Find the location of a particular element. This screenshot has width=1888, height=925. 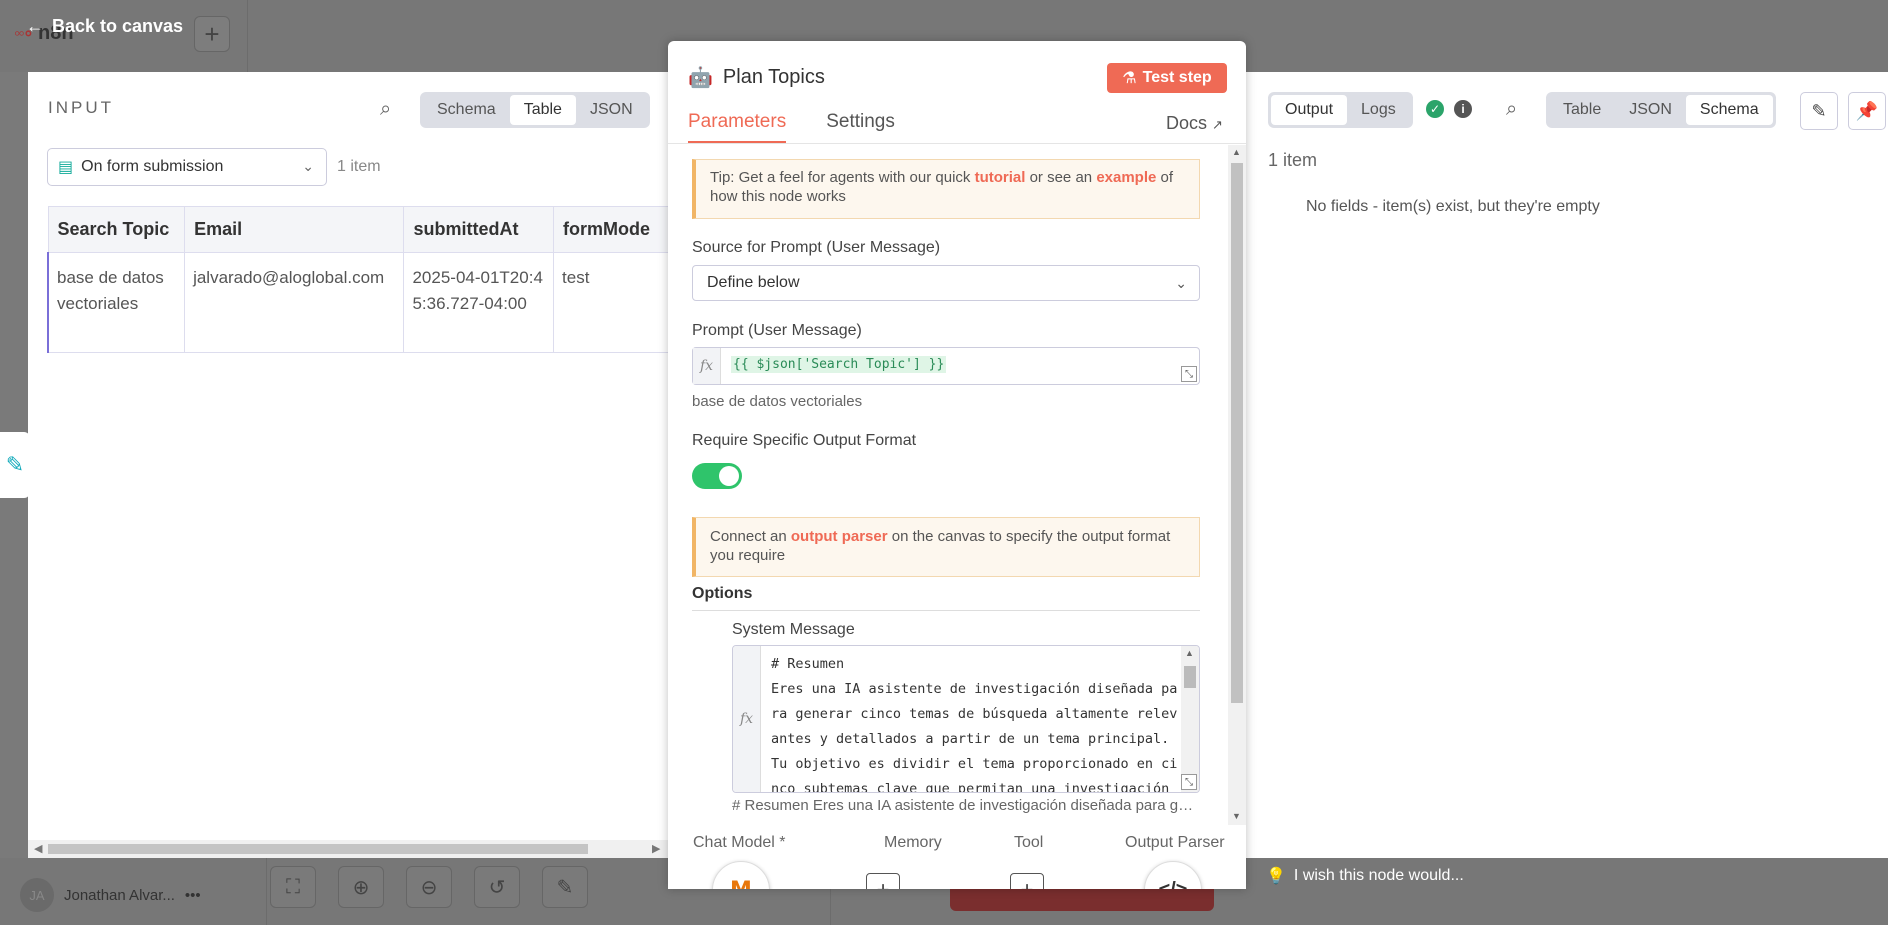

prompt-label: Prompt (User Message) is located at coordinates (777, 330).